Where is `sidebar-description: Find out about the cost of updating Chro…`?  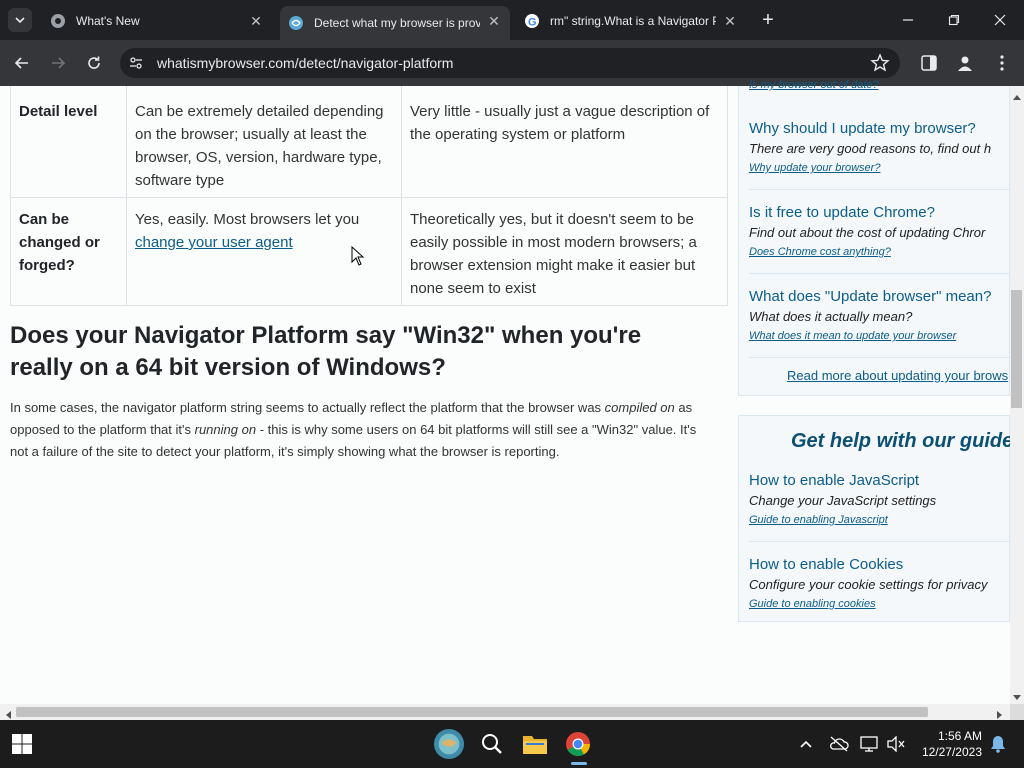
sidebar-description: Find out about the cost of updating Chro… is located at coordinates (867, 232).